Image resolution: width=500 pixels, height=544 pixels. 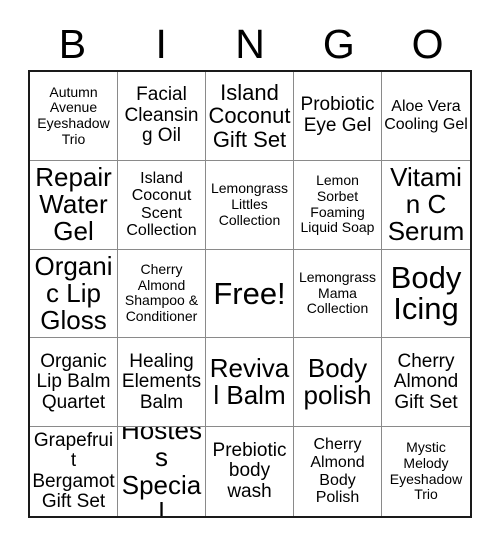 I want to click on bingo-cell-label: Organic Lip Gloss, so click(x=73, y=293).